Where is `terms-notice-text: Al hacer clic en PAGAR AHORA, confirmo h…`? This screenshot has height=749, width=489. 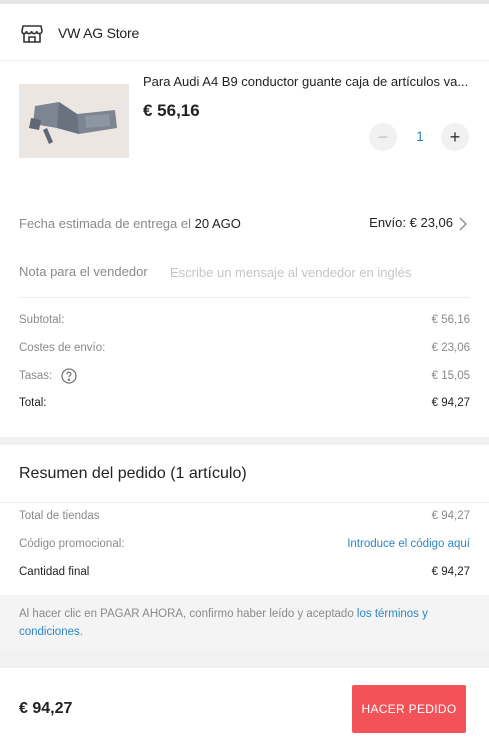
terms-notice-text: Al hacer clic en PAGAR AHORA, confirmo h… is located at coordinates (188, 614).